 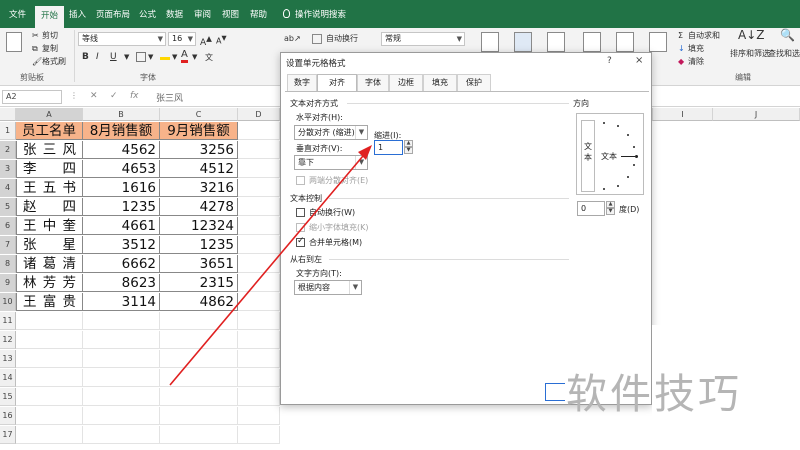 I want to click on indent-down-icon: ▼, so click(x=408, y=150).